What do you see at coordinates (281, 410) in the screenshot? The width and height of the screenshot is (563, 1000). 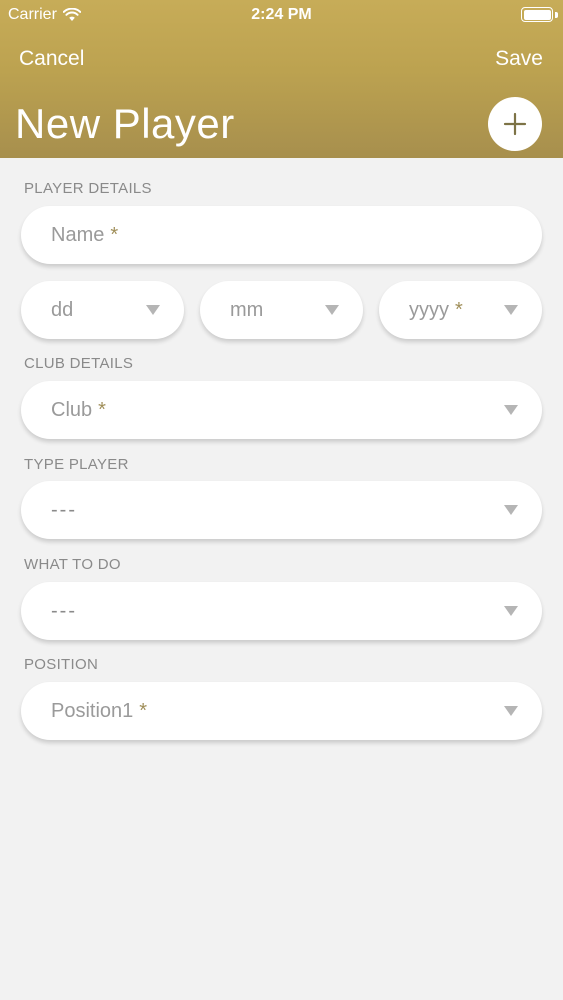 I see `club-select: Club *` at bounding box center [281, 410].